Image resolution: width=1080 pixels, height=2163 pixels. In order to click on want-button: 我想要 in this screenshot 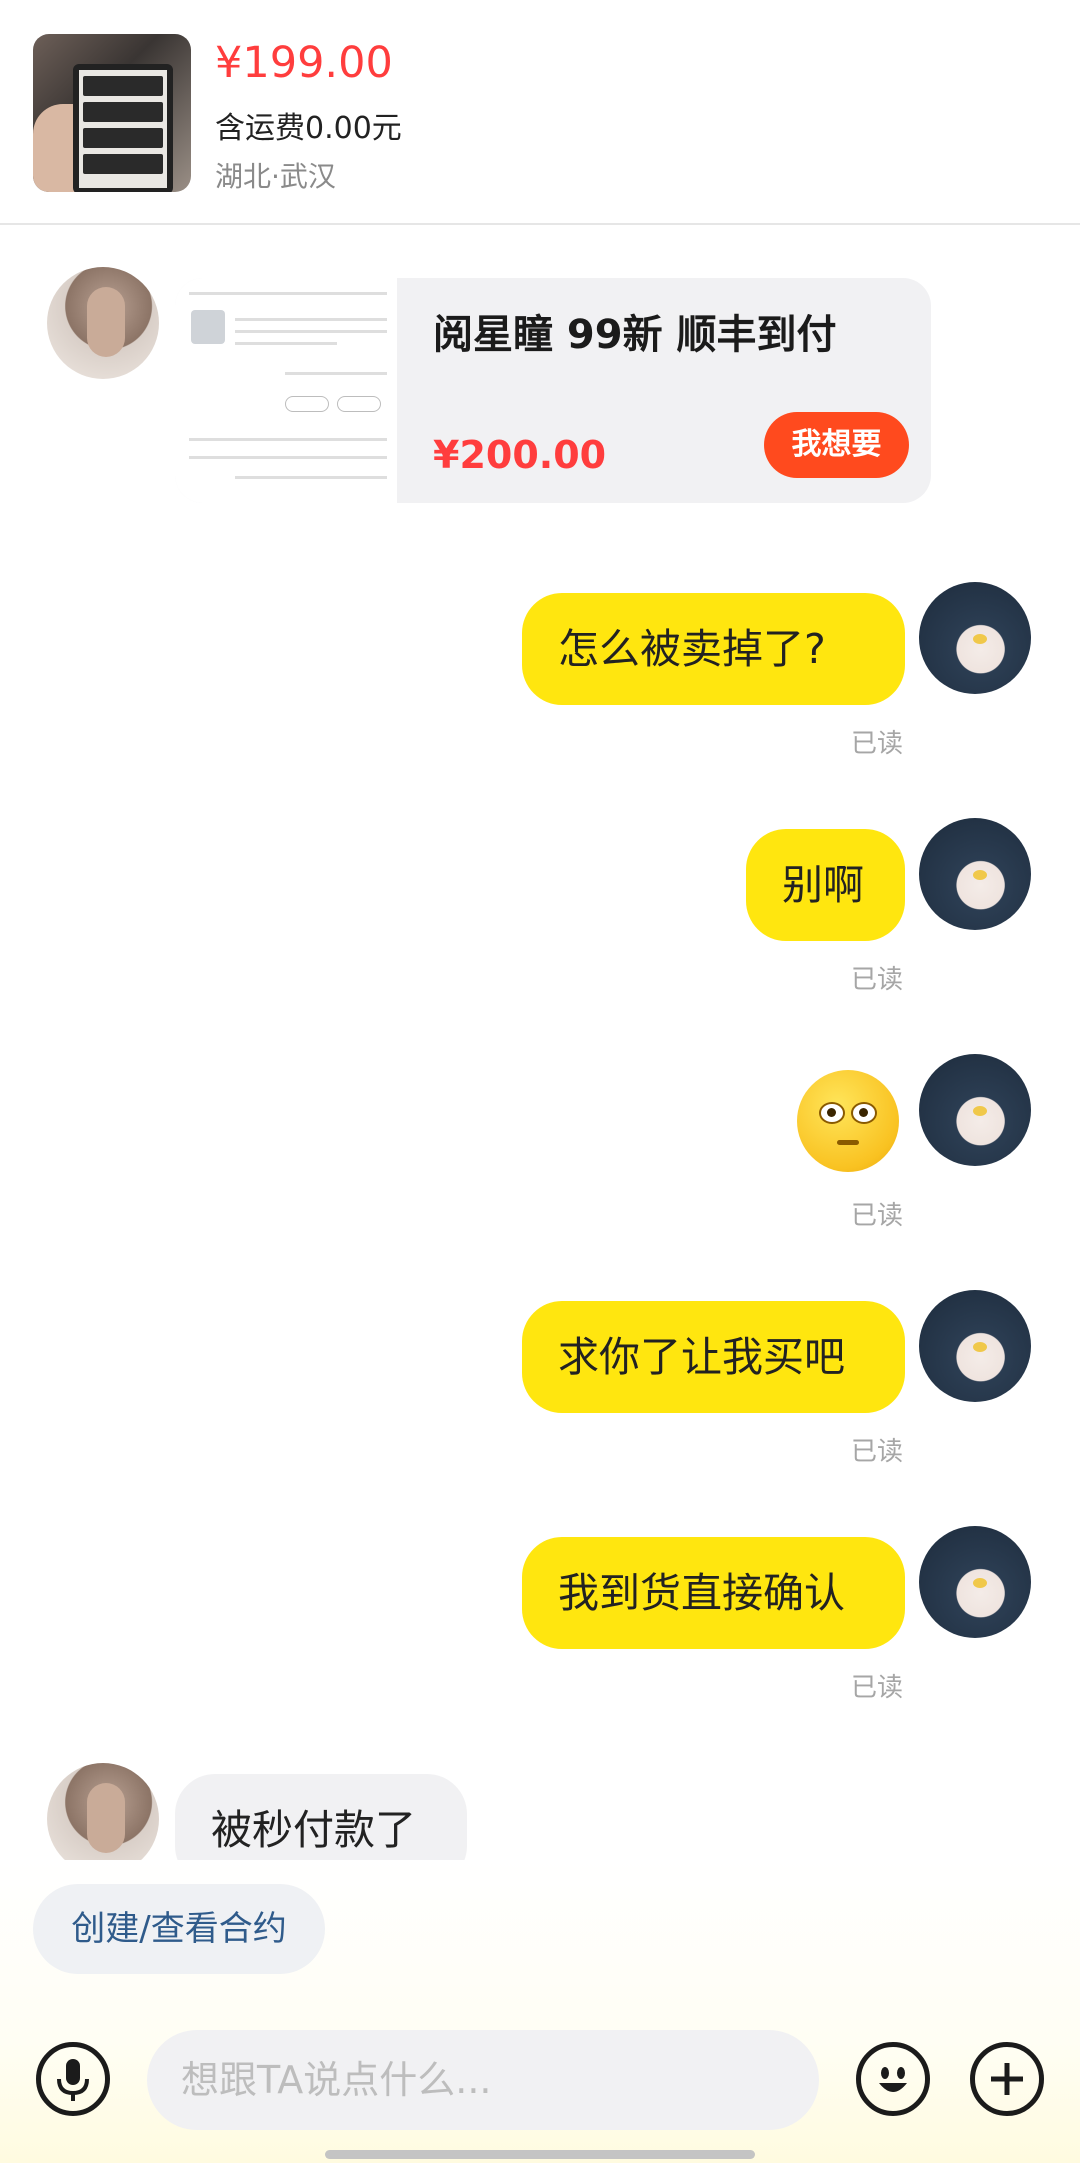, I will do `click(836, 445)`.